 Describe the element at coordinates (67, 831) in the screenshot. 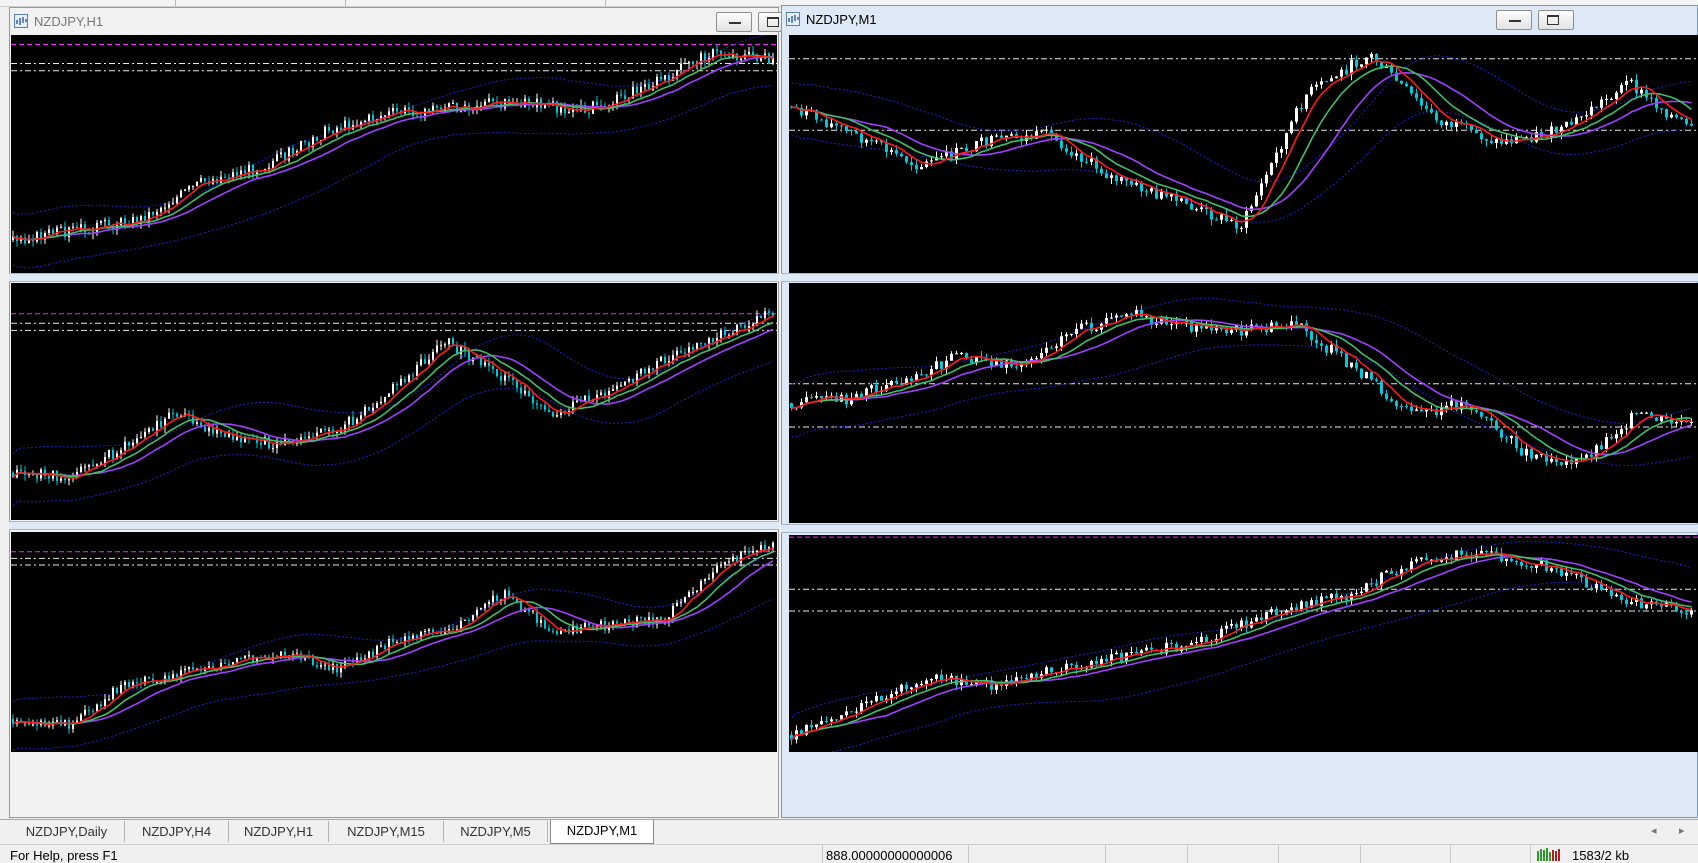

I see `tab-nzdjpy-daily: NZDJPY,Daily` at that location.